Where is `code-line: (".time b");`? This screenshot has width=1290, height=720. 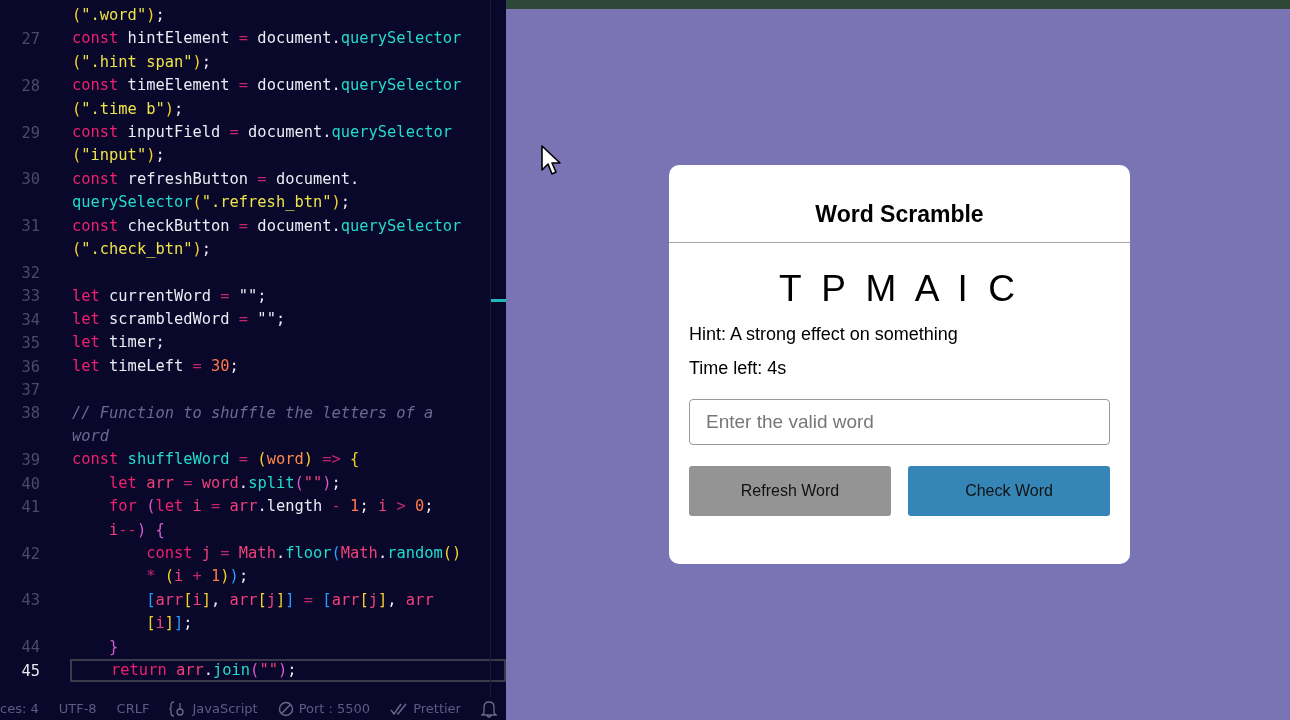 code-line: (".time b"); is located at coordinates (128, 109).